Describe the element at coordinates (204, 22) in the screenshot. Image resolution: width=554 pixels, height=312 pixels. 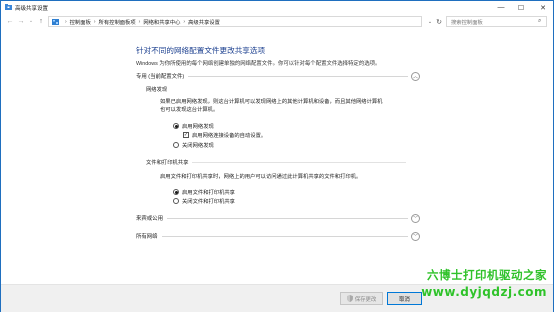
I see `breadcrumb-advanced-sharing-settings: 高级共享设置` at that location.